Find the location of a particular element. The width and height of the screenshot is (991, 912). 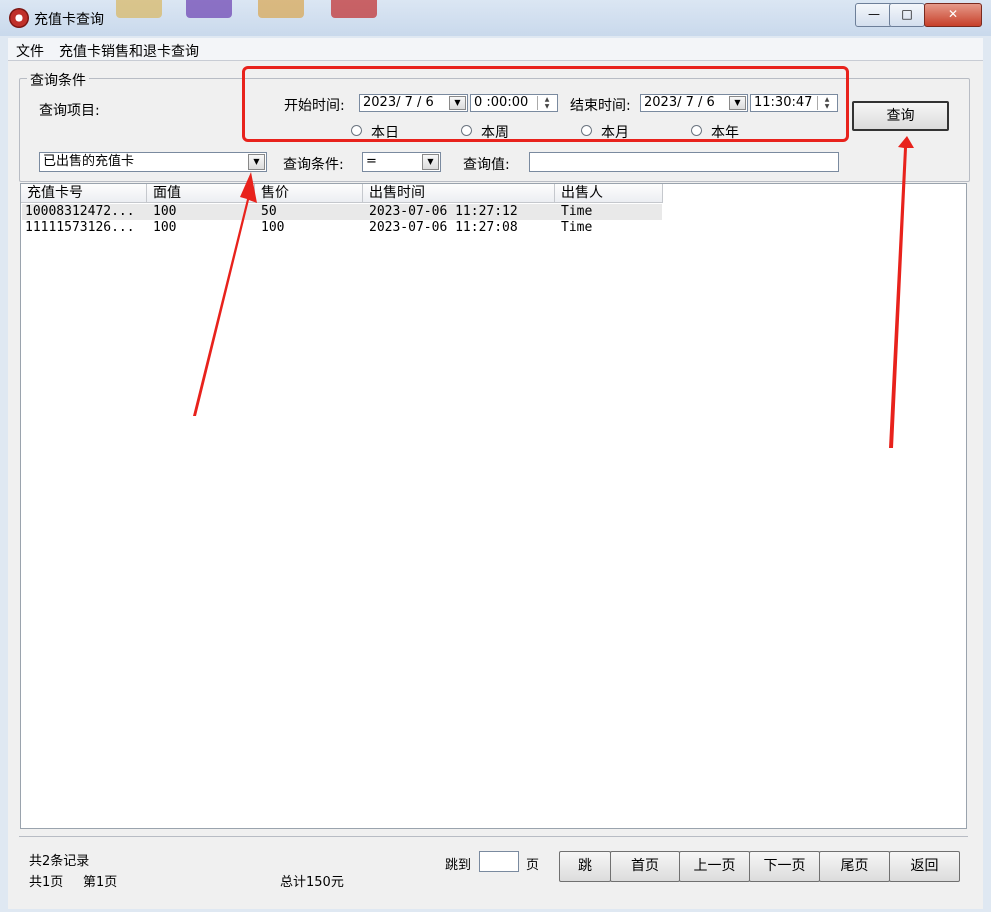

last-page-button: 尾页 is located at coordinates (854, 866).